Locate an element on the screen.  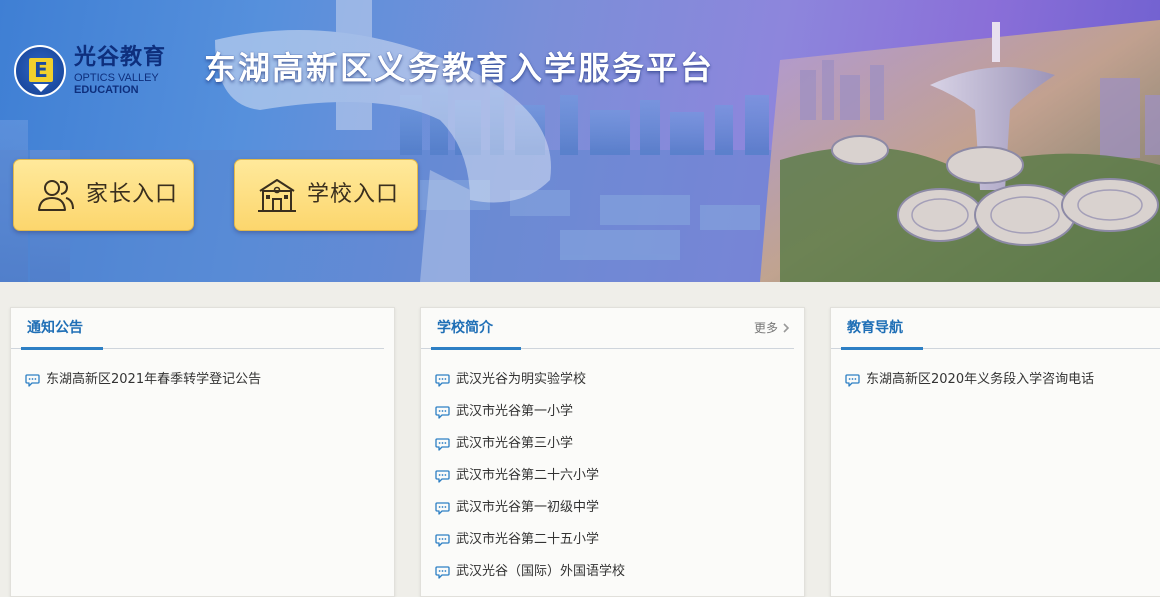
chevron-right-icon is located at coordinates (786, 328).